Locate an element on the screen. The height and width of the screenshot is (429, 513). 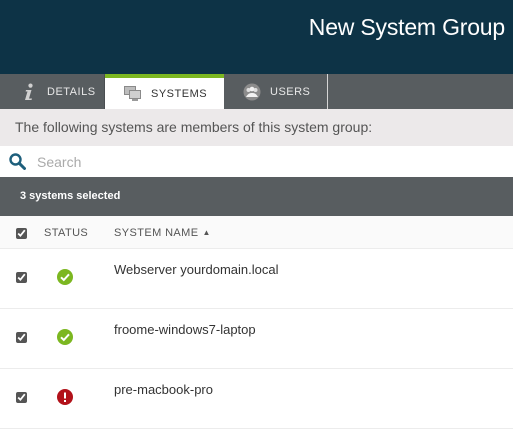
system-name: Webserver yourdomain.local is located at coordinates (196, 269).